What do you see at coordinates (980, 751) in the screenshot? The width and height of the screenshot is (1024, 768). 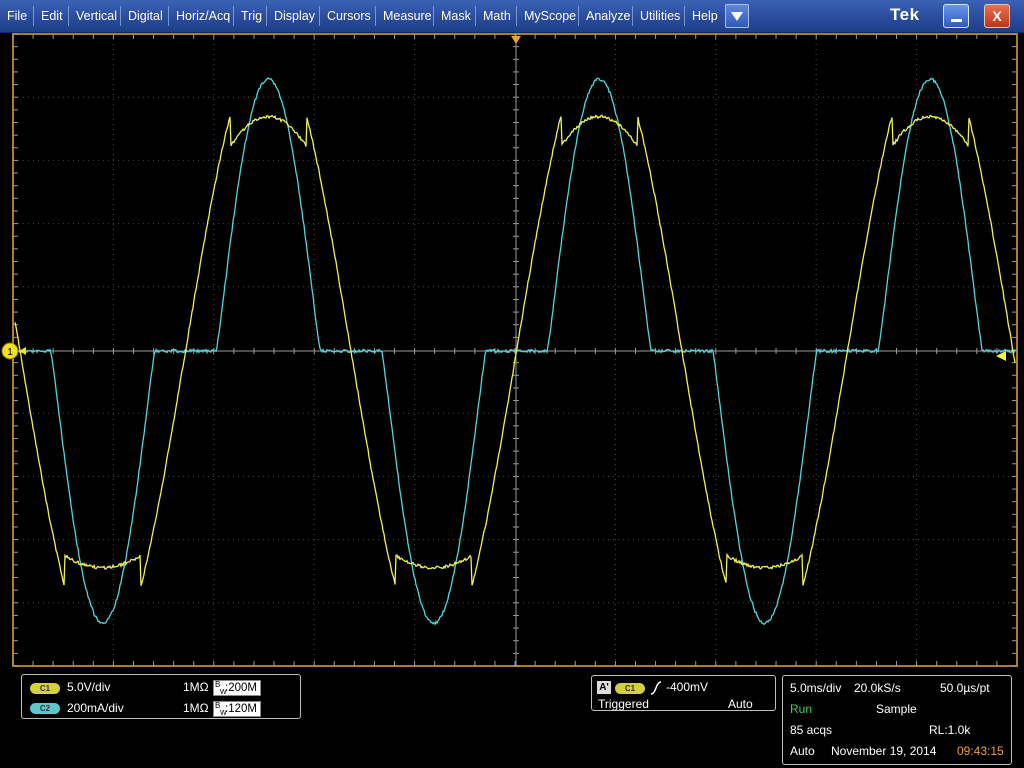 I see `time: 09:43:15` at bounding box center [980, 751].